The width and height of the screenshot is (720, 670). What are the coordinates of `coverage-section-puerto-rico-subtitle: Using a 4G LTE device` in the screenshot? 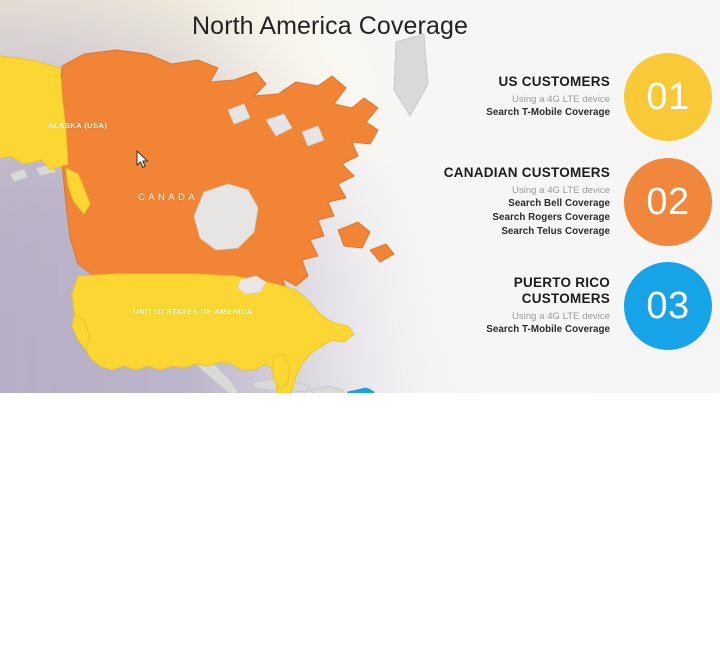 It's located at (560, 316).